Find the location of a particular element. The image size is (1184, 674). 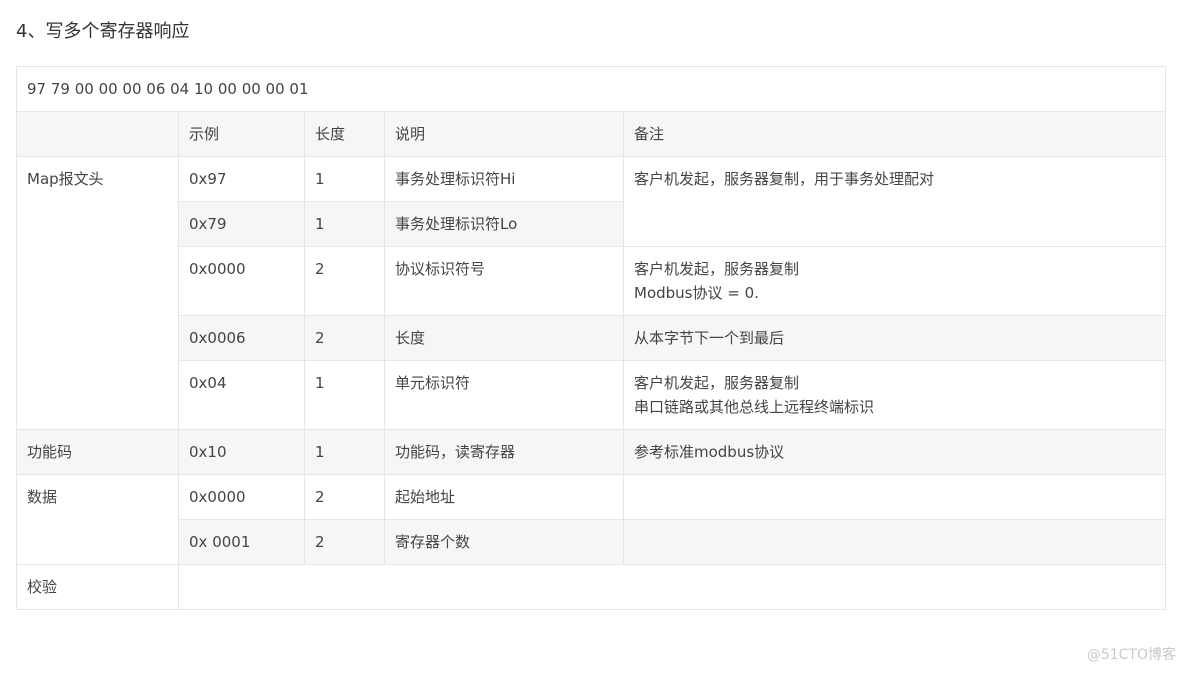

raw-frame-bytes: 97 79 00 00 00 06 04 10 00 00 00 01 is located at coordinates (591, 89).